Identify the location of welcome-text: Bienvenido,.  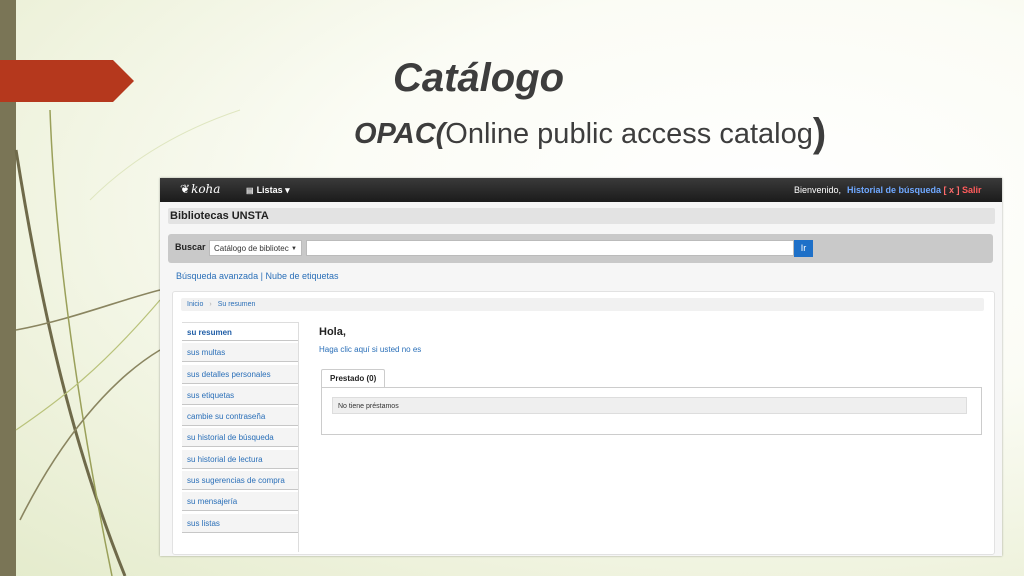
(818, 190).